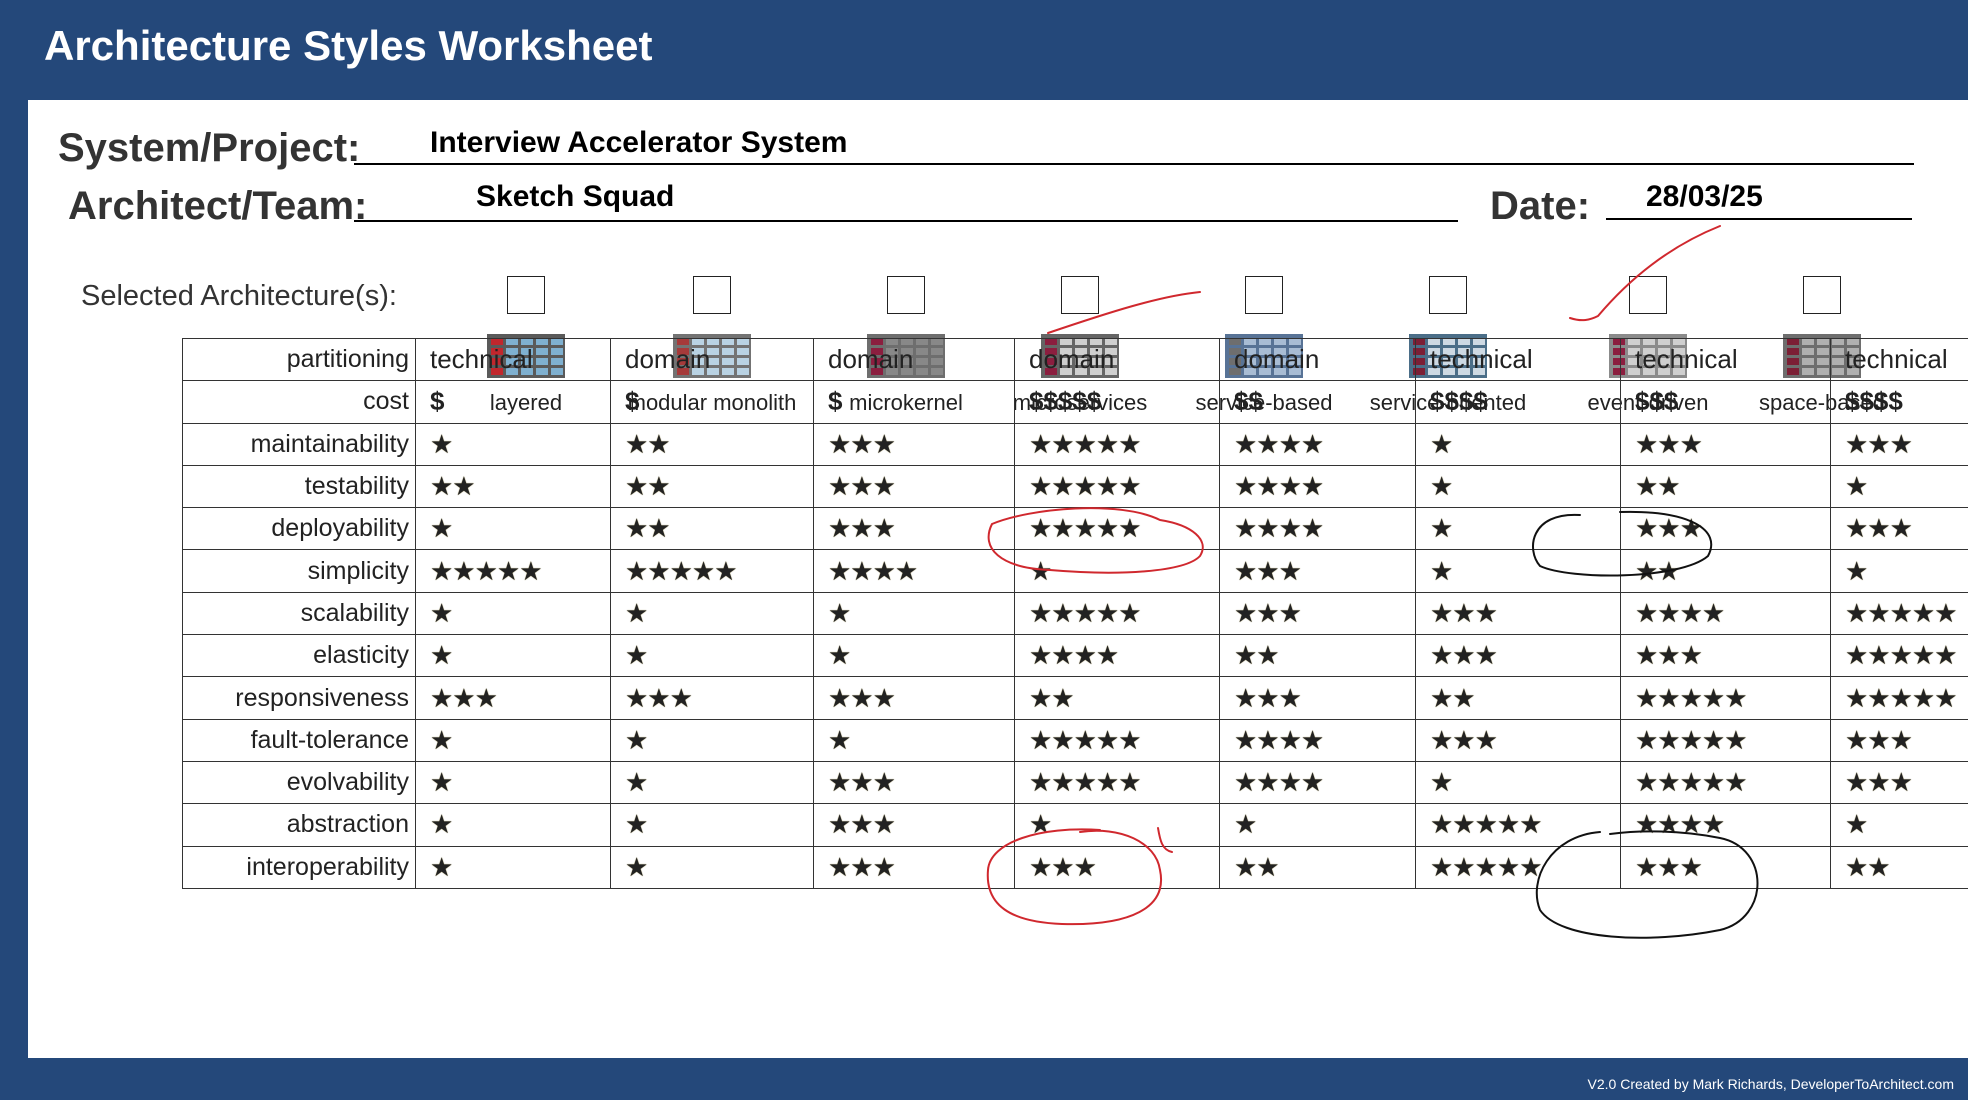 The image size is (1968, 1100). I want to click on red-circle-maintainability, so click(1095, 540).